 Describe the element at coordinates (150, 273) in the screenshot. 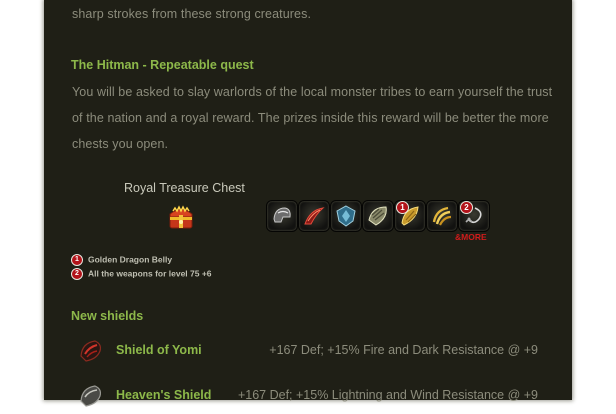

I see `legend-label: All the weapons for level 75 +6` at that location.